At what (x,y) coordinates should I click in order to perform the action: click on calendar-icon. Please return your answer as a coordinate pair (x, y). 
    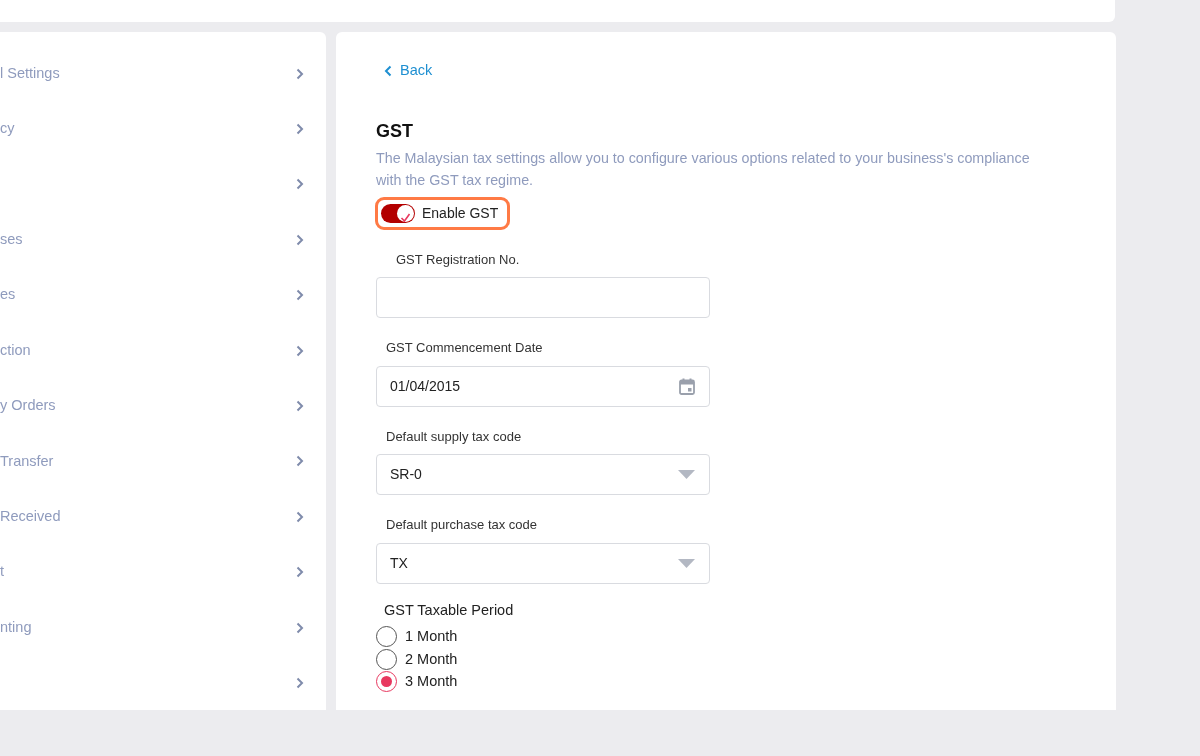
    Looking at the image, I should click on (687, 386).